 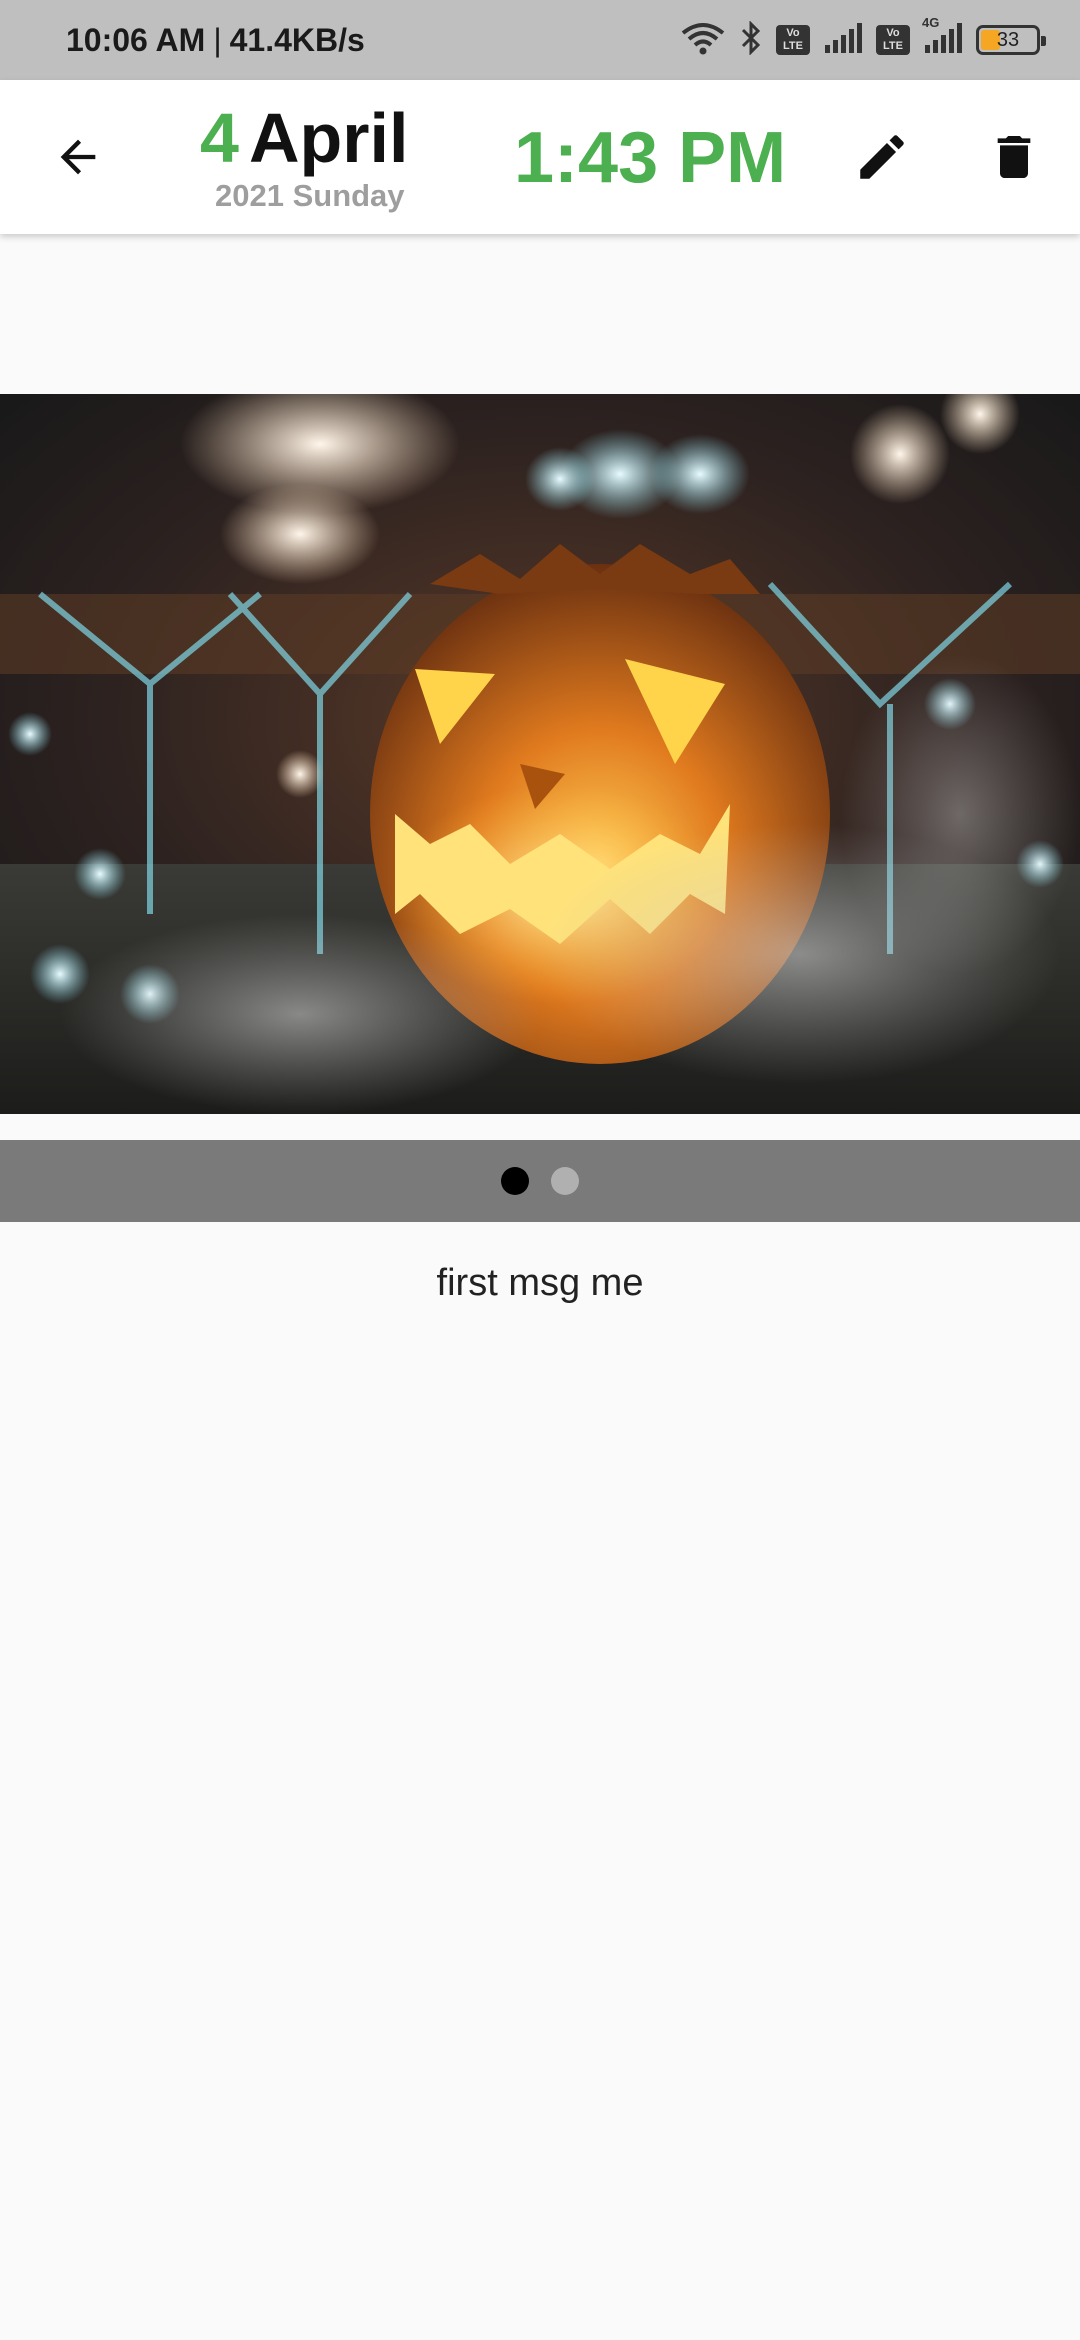 I want to click on volte-icon-2: Vo LTE, so click(x=893, y=40).